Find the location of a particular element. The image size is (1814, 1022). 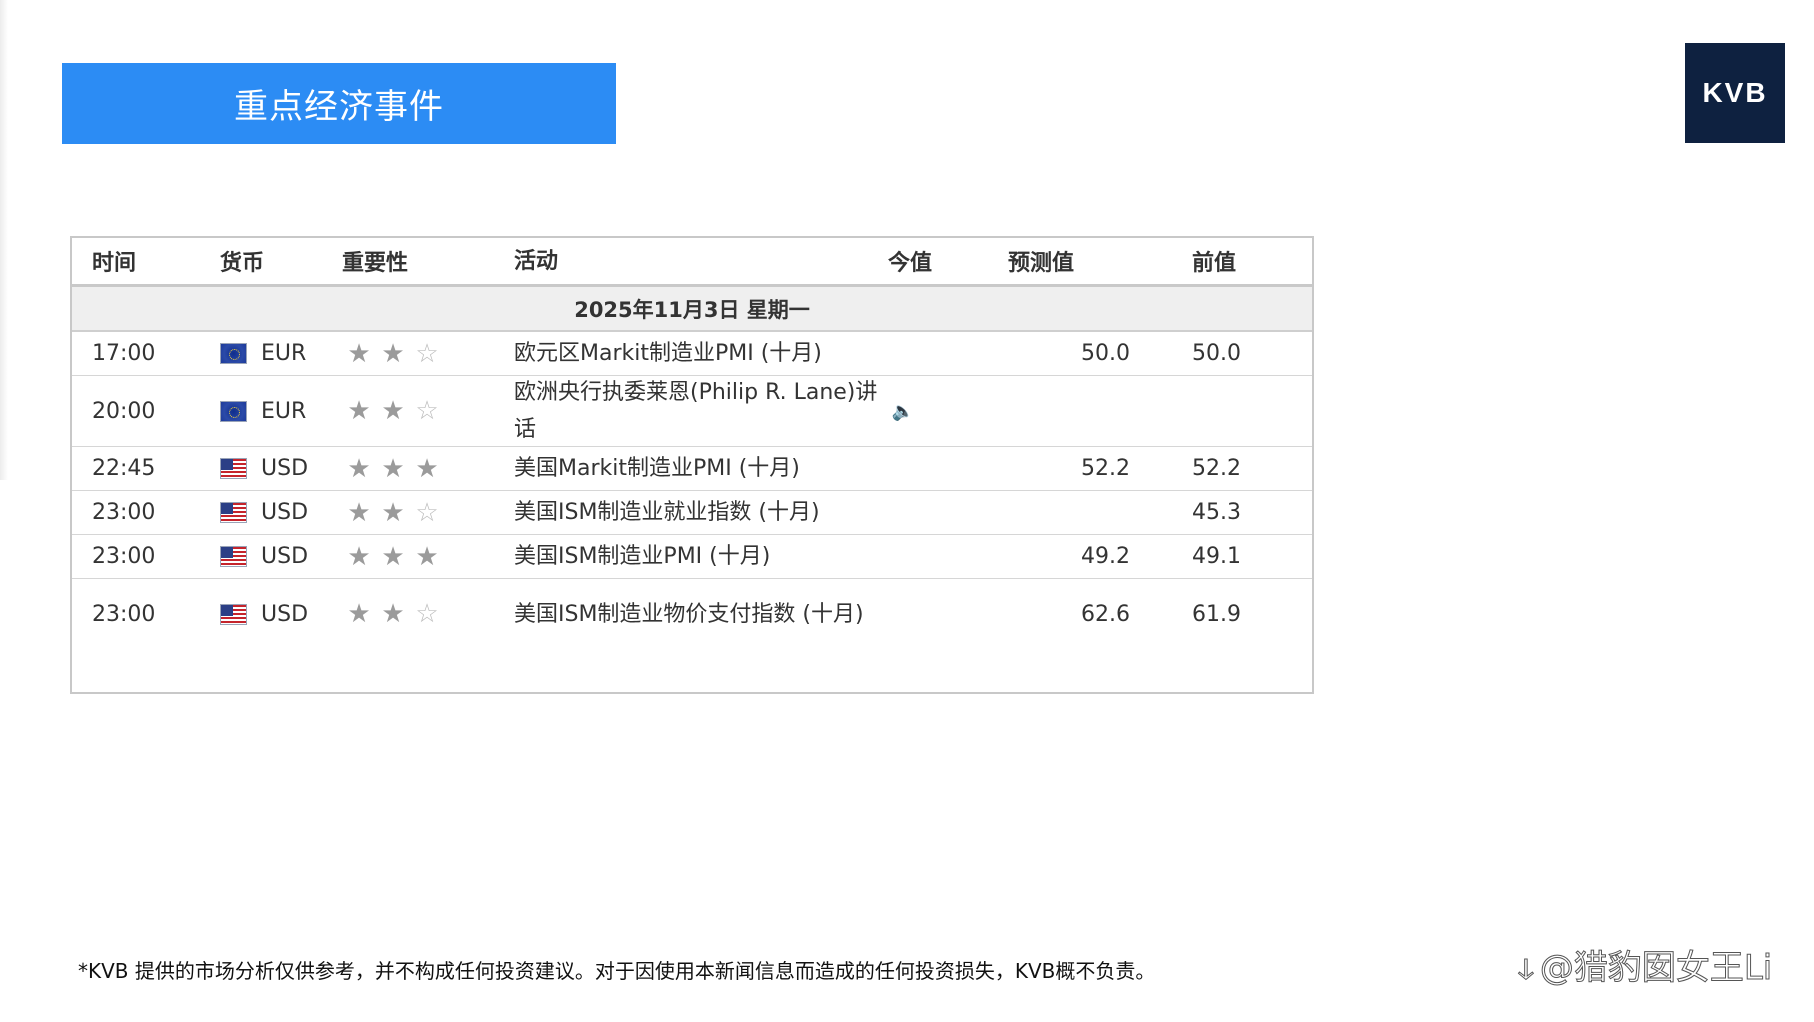

row-time: 20:00 is located at coordinates (124, 411).